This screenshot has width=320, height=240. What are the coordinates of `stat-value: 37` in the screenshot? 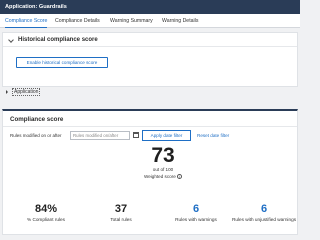 It's located at (121, 209).